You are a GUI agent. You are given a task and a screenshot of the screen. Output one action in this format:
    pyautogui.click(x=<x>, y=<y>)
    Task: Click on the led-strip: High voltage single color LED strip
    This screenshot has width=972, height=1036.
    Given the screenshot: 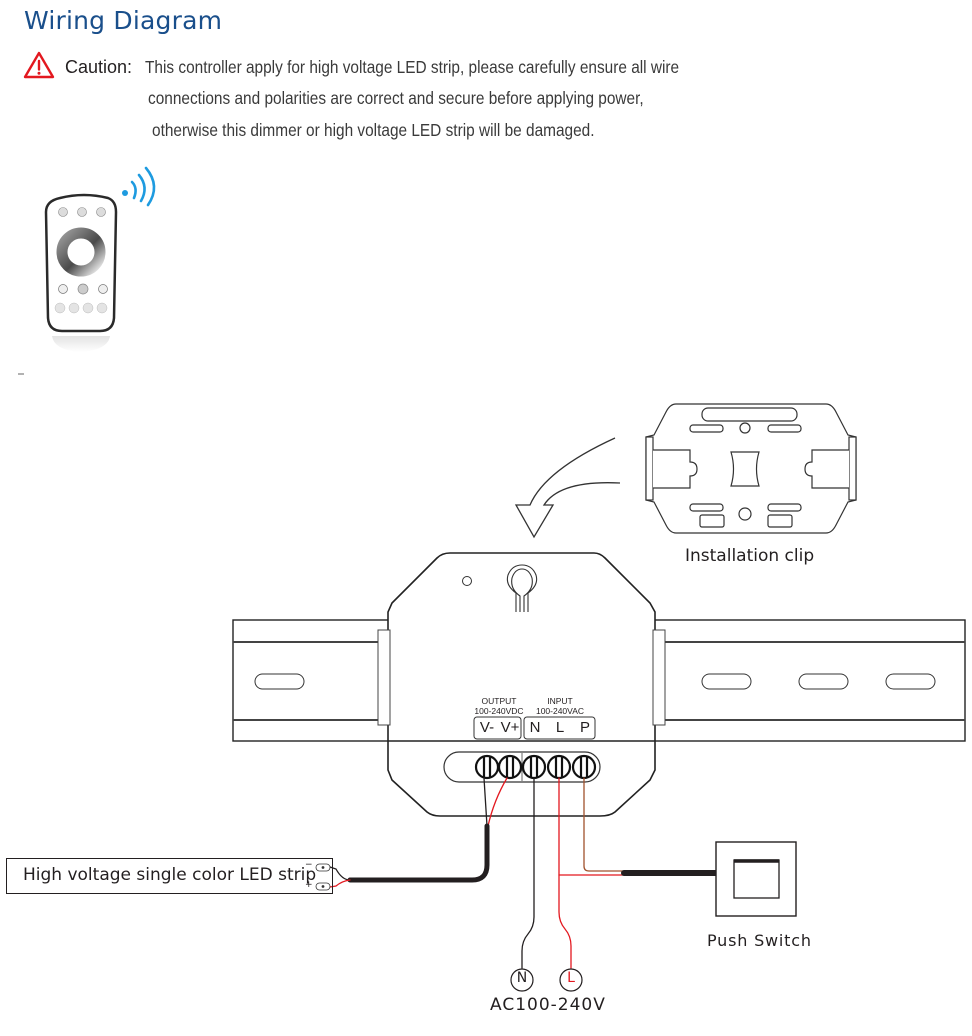 What is the action you would take?
    pyautogui.click(x=169, y=876)
    